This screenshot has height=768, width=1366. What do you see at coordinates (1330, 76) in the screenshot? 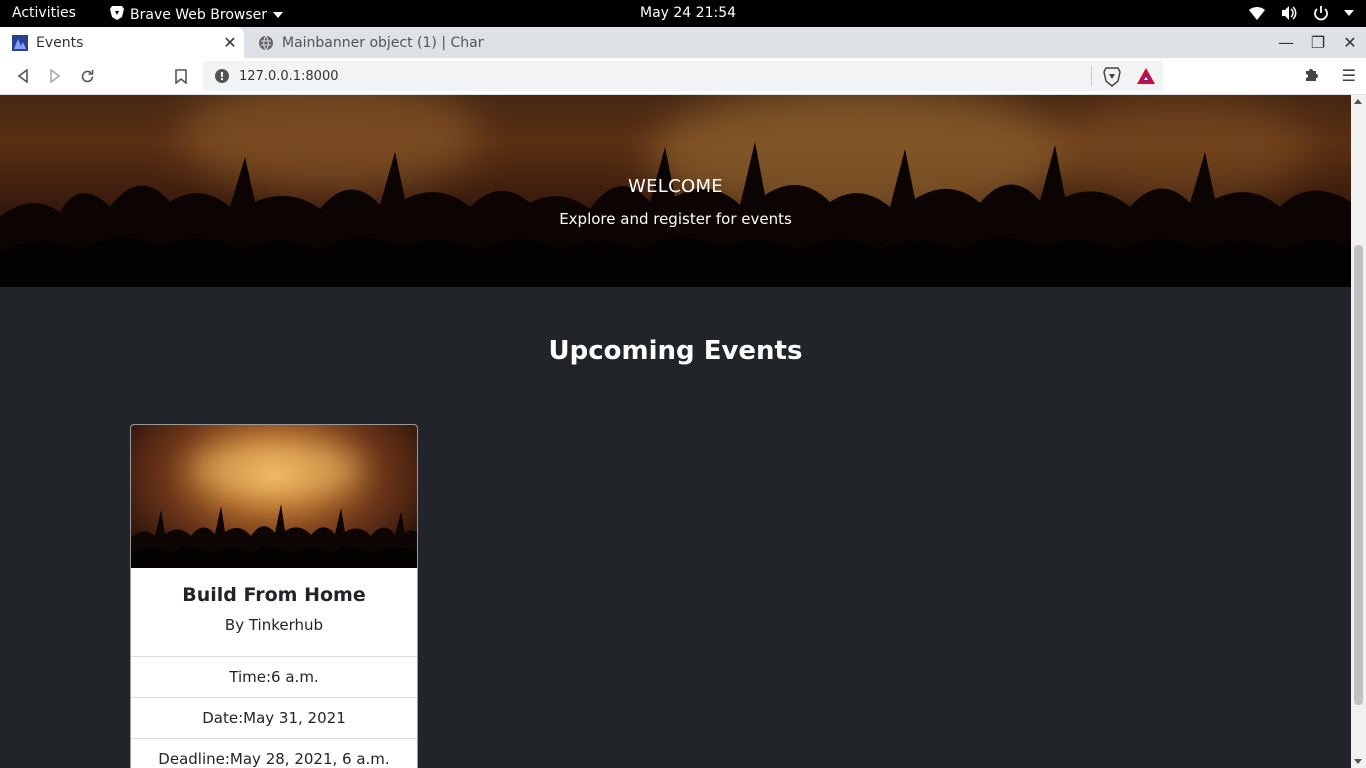
I see `toolbar-right-buttons: ☰` at bounding box center [1330, 76].